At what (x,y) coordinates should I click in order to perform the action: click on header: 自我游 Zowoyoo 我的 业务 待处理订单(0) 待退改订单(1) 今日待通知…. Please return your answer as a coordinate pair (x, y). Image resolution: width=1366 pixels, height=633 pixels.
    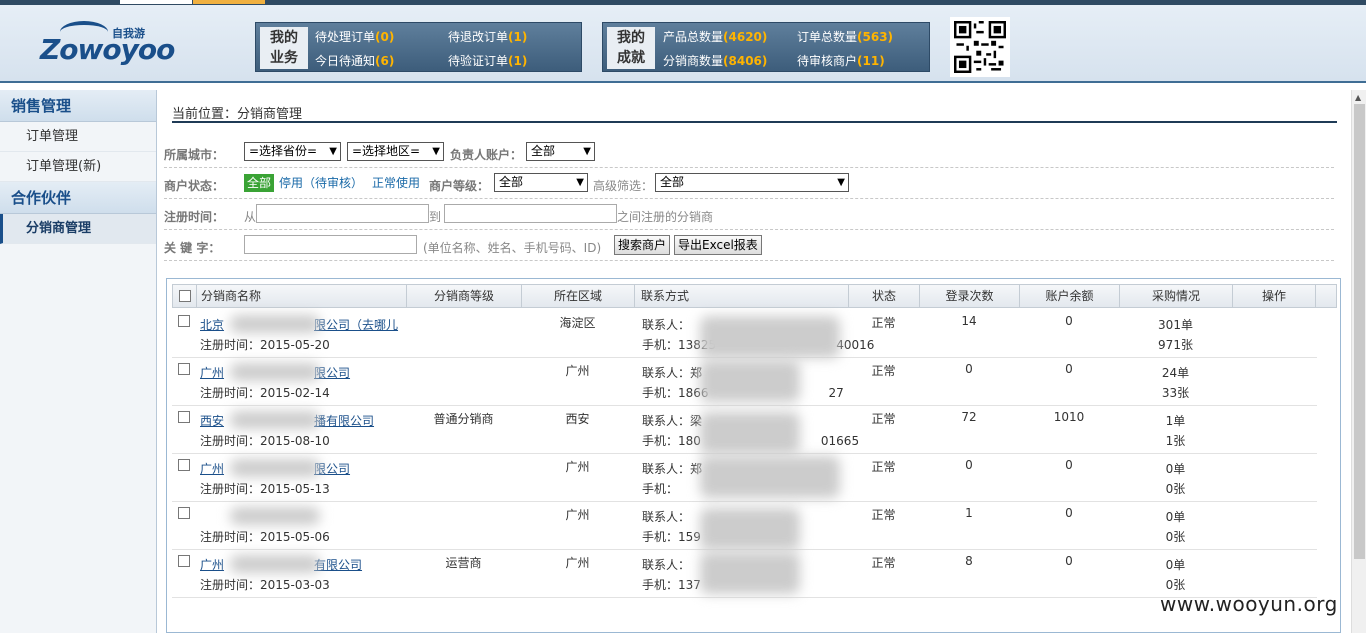
    Looking at the image, I should click on (683, 44).